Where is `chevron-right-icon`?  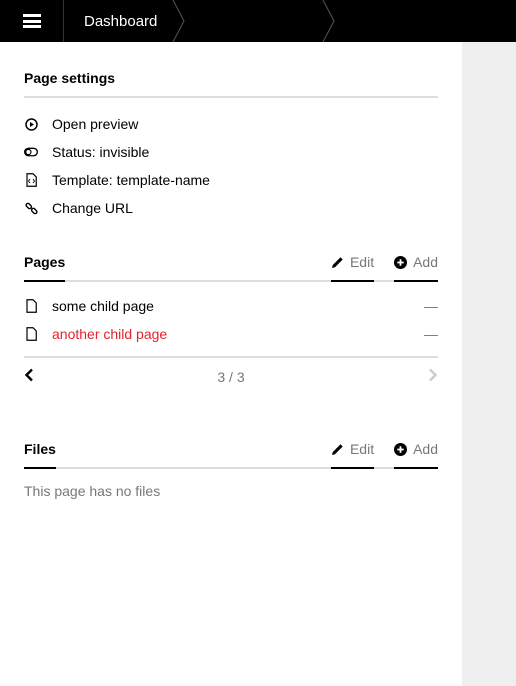 chevron-right-icon is located at coordinates (433, 374).